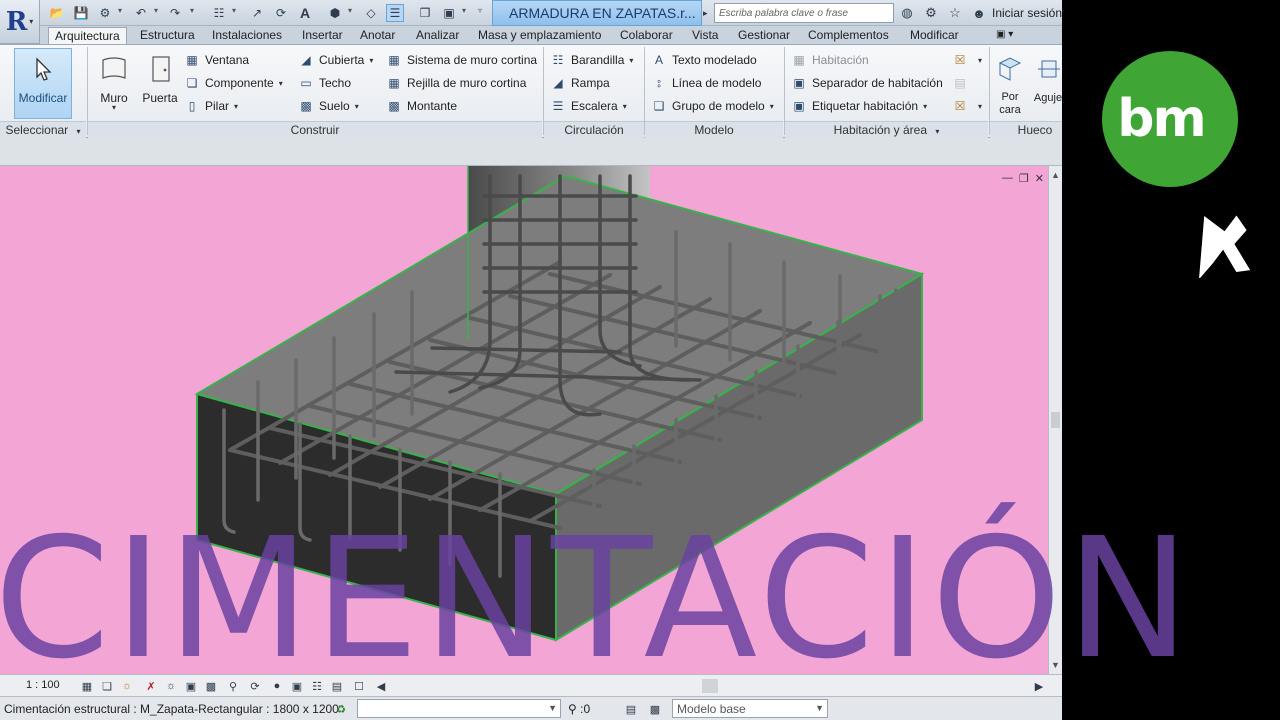  Describe the element at coordinates (57, 13) in the screenshot. I see `open-icon: 📂` at that location.